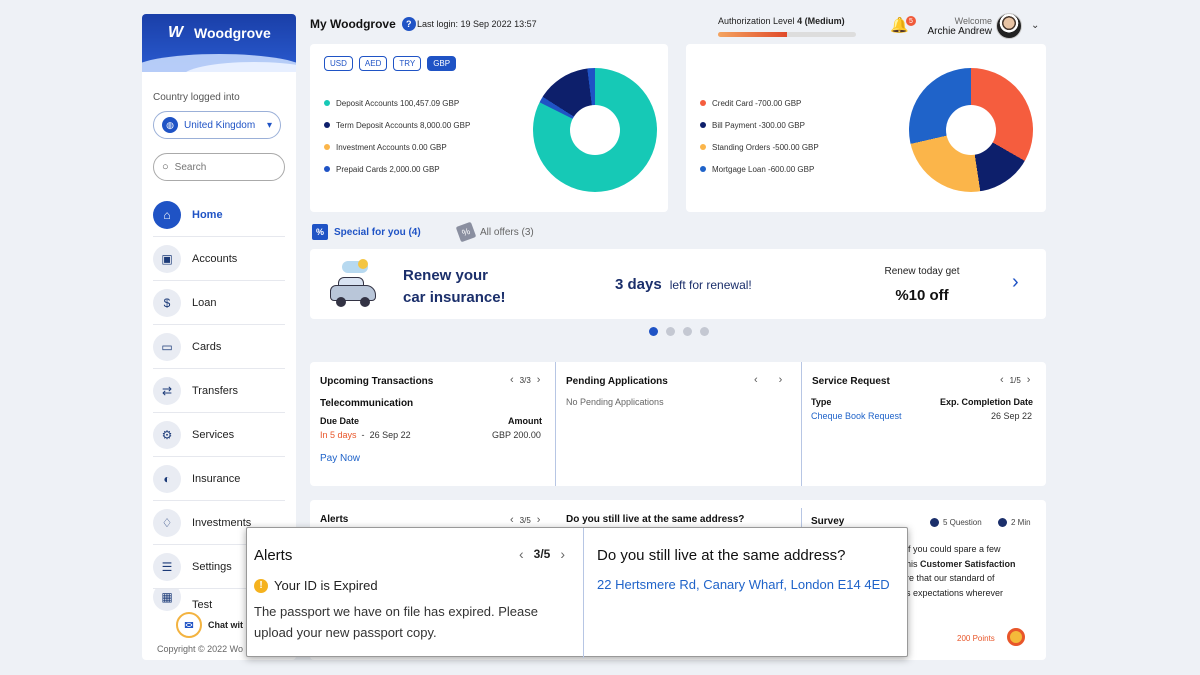 The width and height of the screenshot is (1200, 675). What do you see at coordinates (856, 416) in the screenshot?
I see `service-type-link: Cheque Book Request` at bounding box center [856, 416].